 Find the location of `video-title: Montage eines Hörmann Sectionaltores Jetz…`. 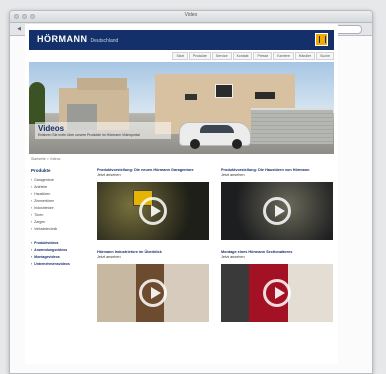

video-title: Montage eines Hörmann Sectionaltores Jetz… is located at coordinates (277, 257).